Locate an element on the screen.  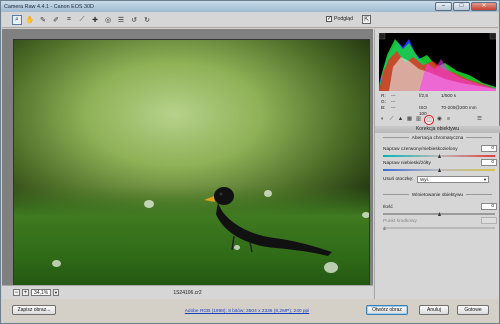
shadow-clip-warning is located at coordinates (382, 36).